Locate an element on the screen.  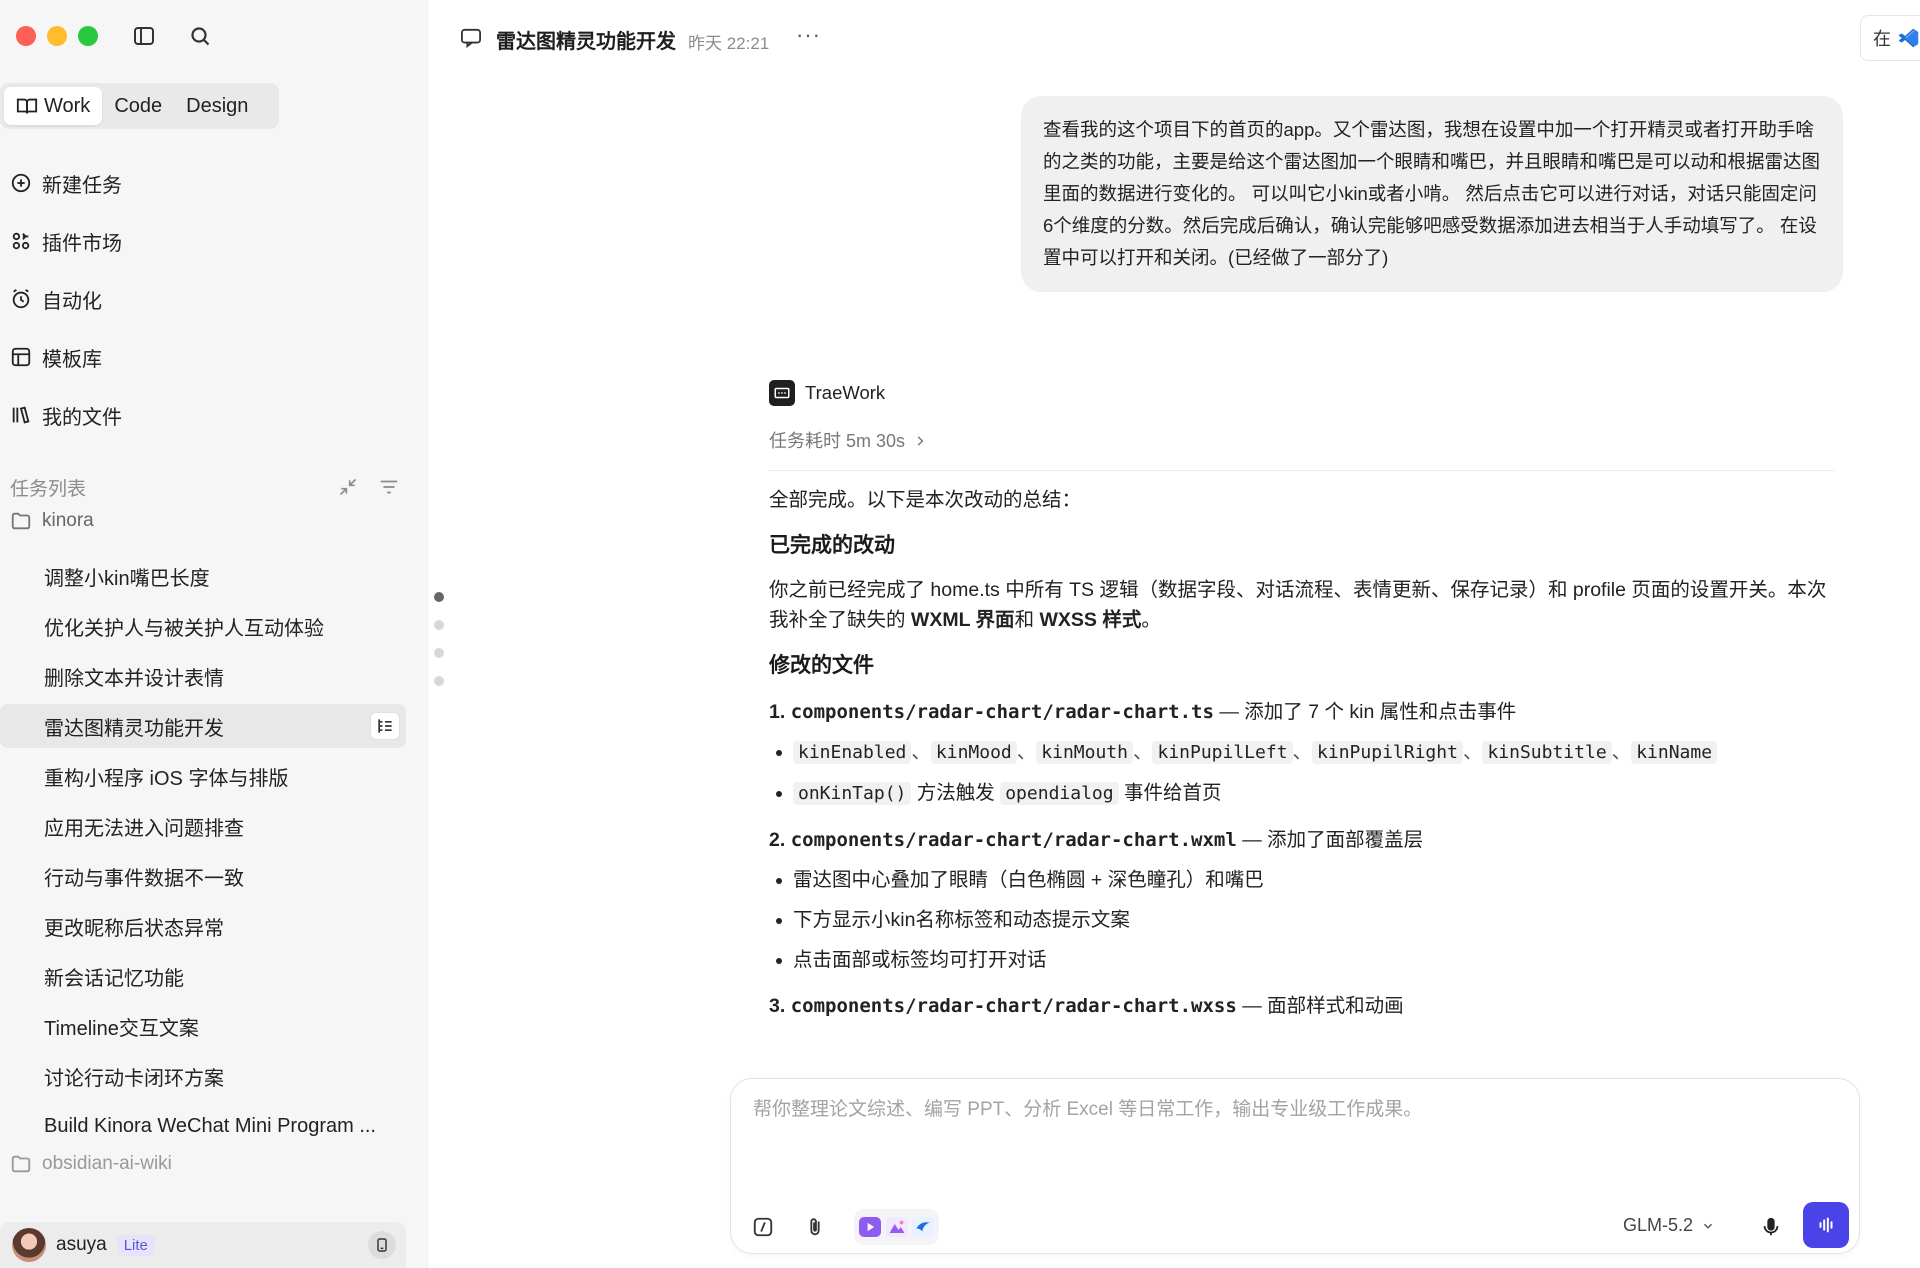
chat-title: 雷达图精灵功能开发 is located at coordinates (586, 39).